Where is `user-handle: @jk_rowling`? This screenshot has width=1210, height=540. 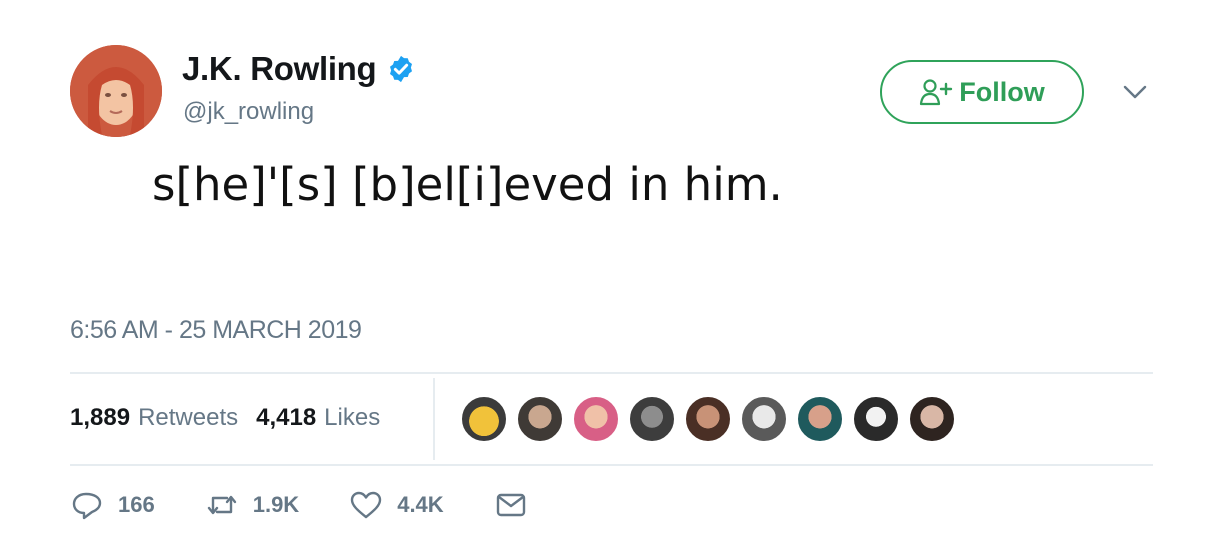
user-handle: @jk_rowling is located at coordinates (248, 112).